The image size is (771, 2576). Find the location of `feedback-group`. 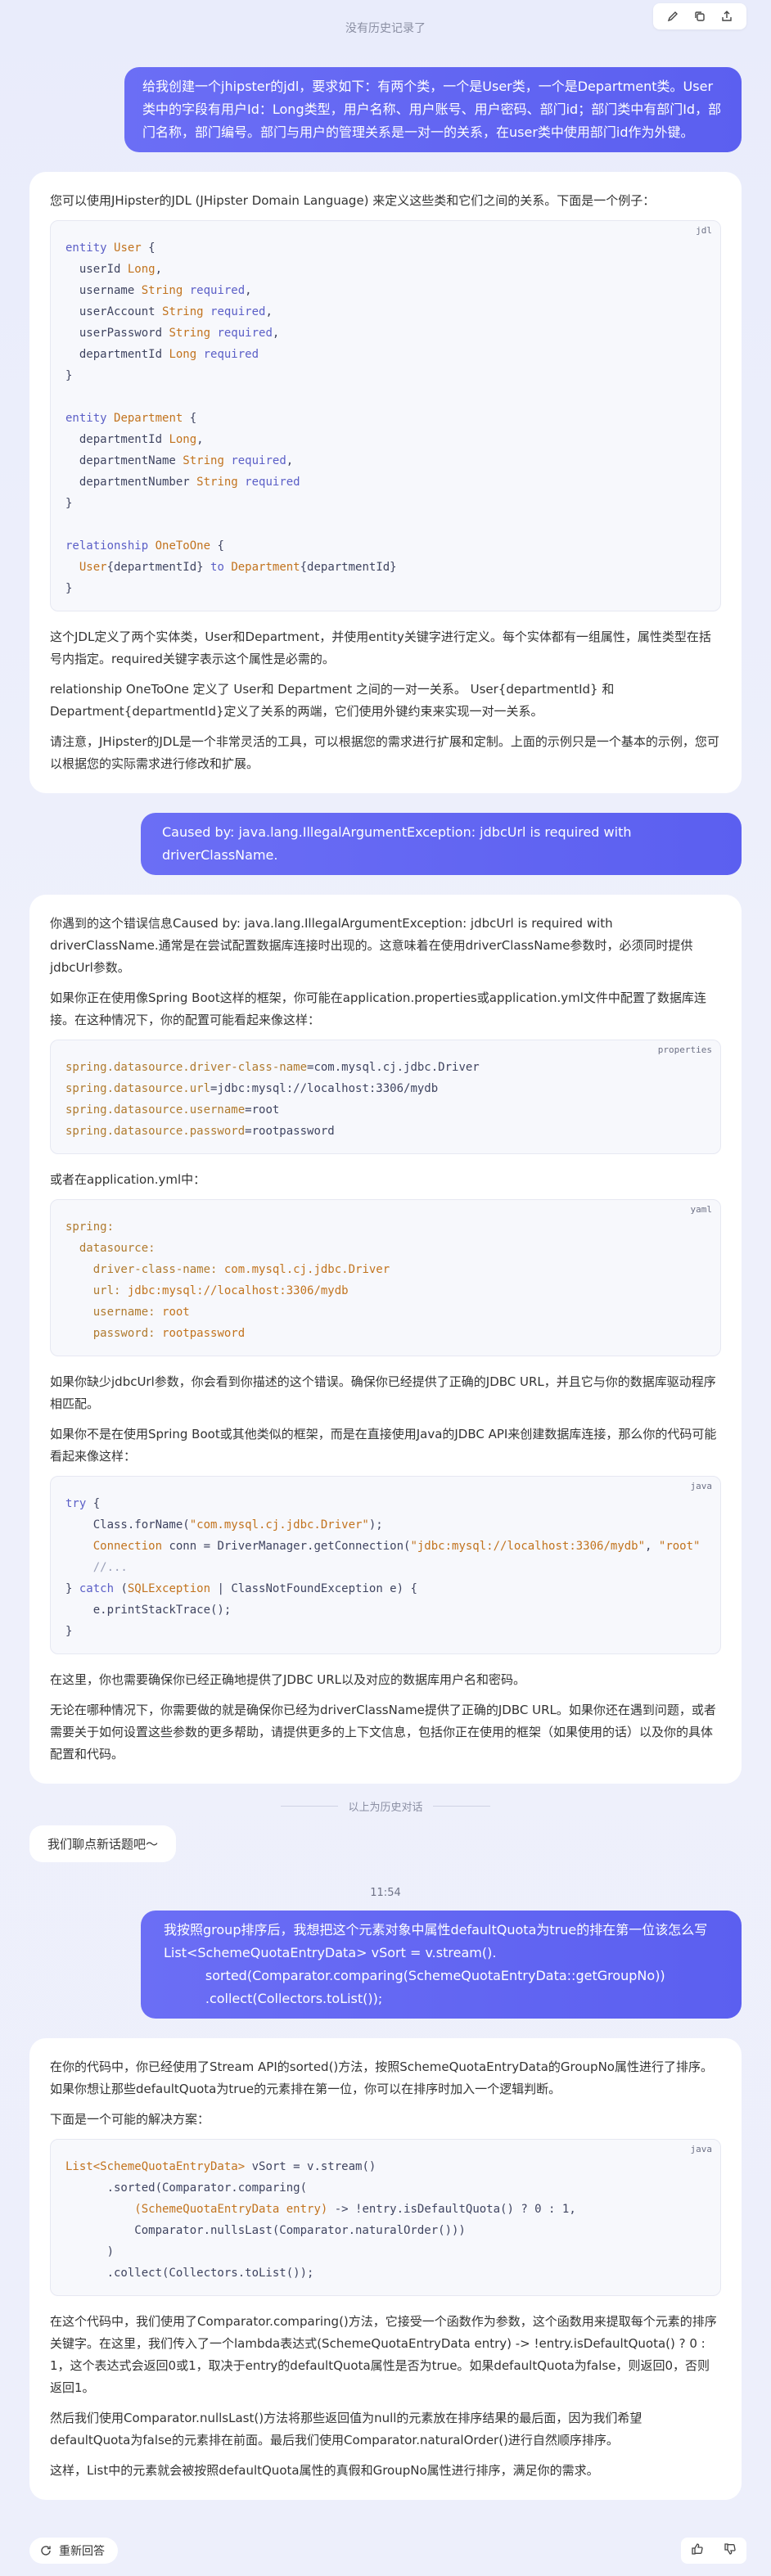

feedback-group is located at coordinates (714, 2551).